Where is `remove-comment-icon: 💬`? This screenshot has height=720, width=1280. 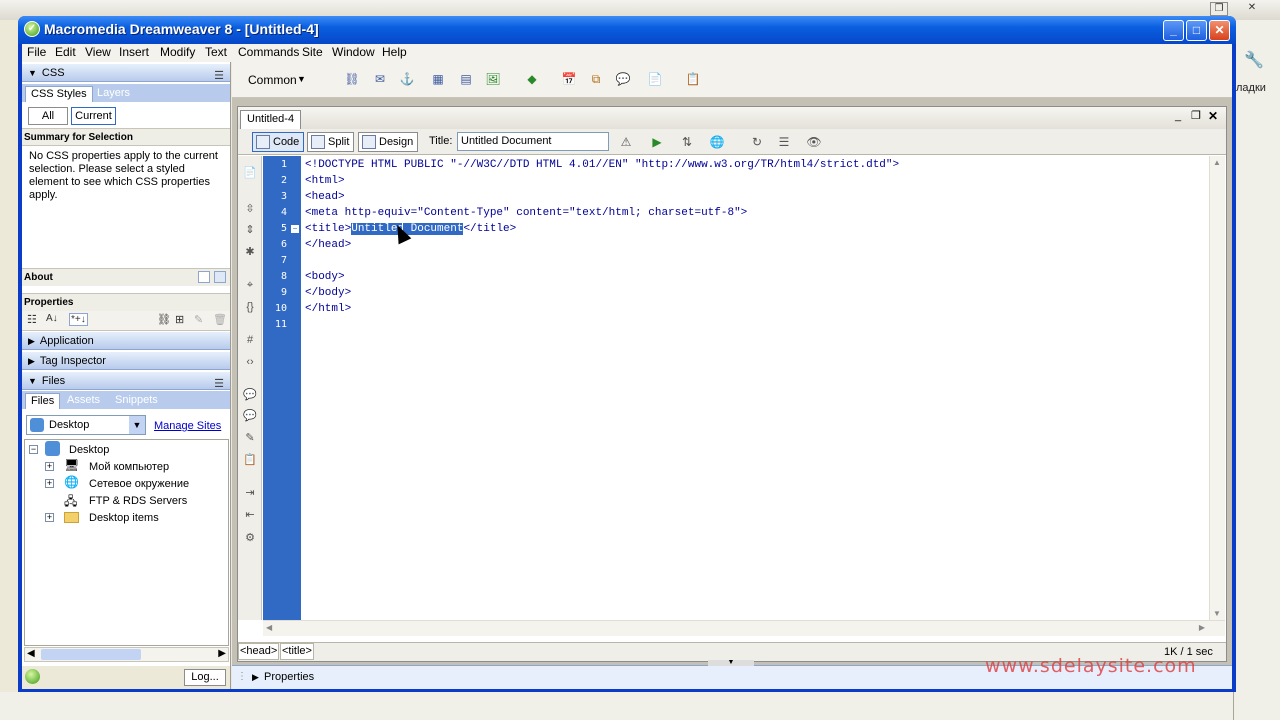
remove-comment-icon: 💬 is located at coordinates (250, 416).